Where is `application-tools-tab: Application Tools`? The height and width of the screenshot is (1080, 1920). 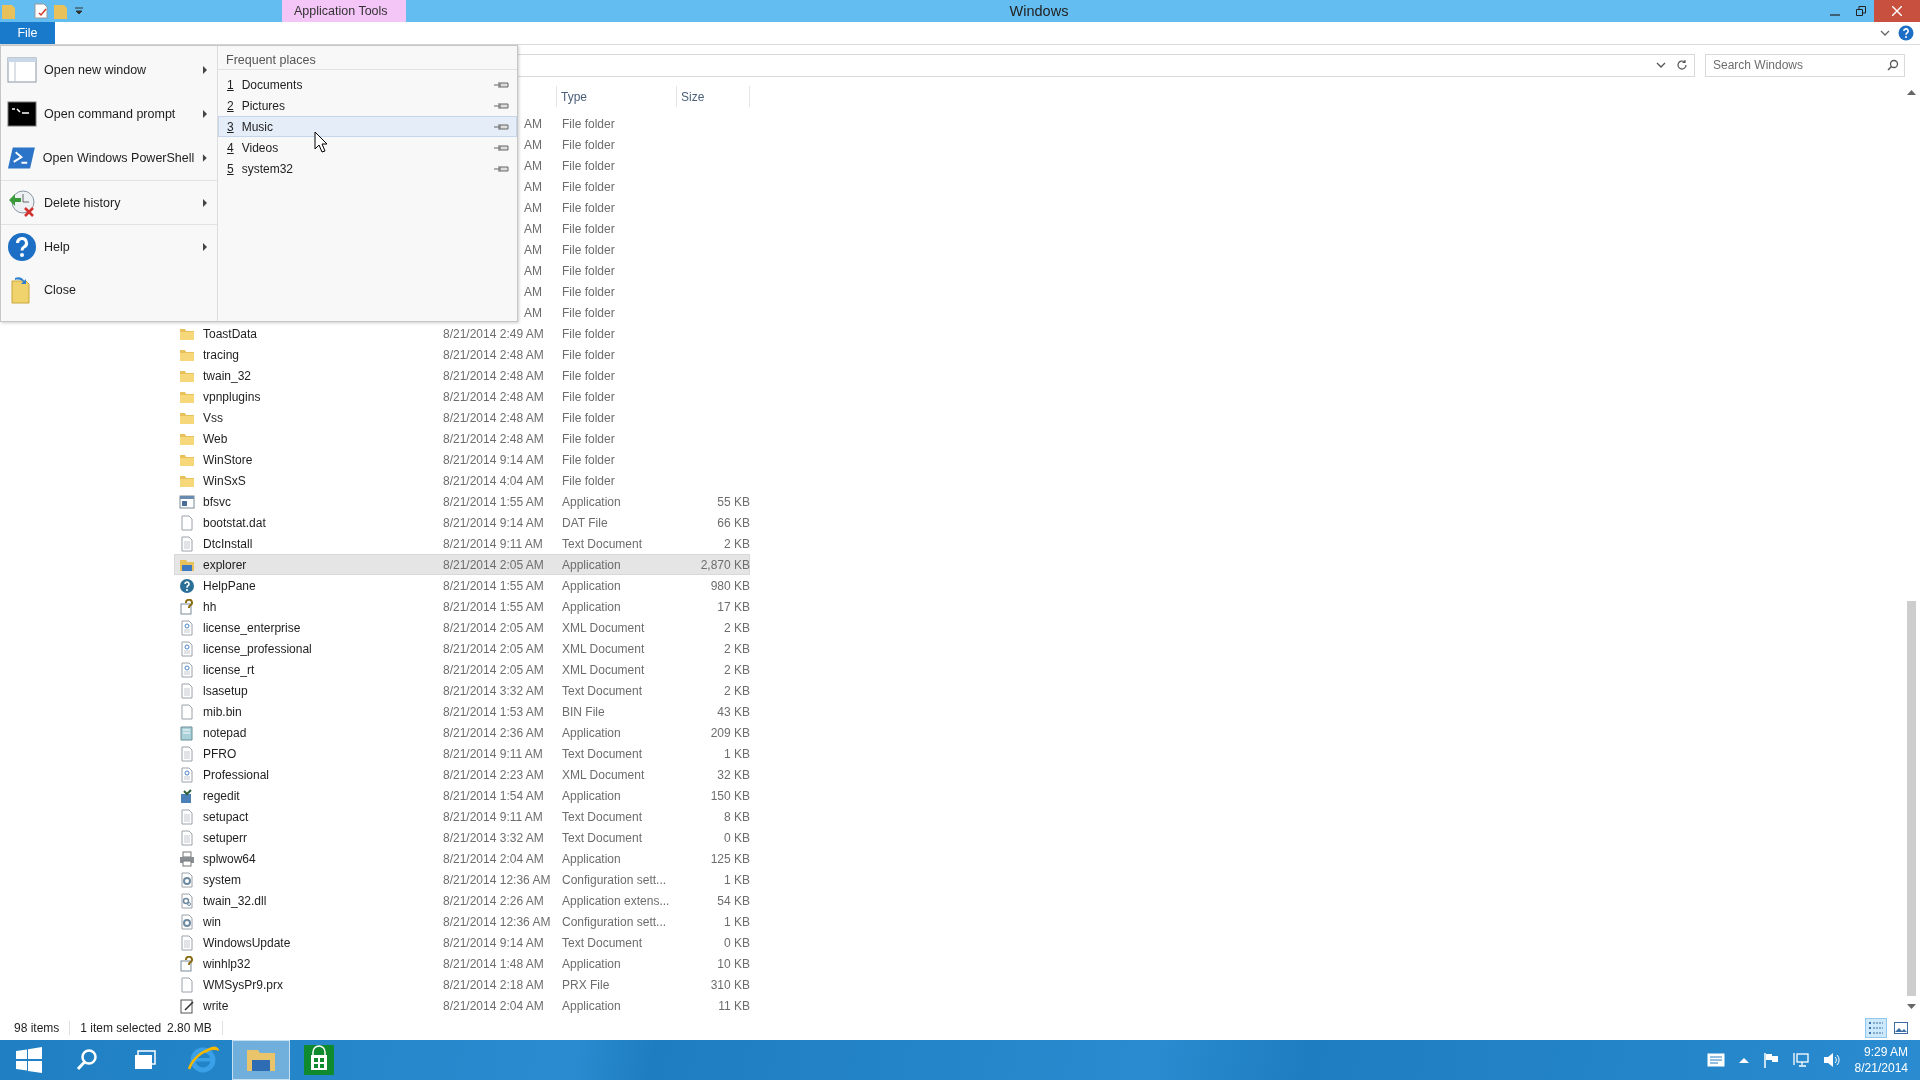
application-tools-tab: Application Tools is located at coordinates (344, 11).